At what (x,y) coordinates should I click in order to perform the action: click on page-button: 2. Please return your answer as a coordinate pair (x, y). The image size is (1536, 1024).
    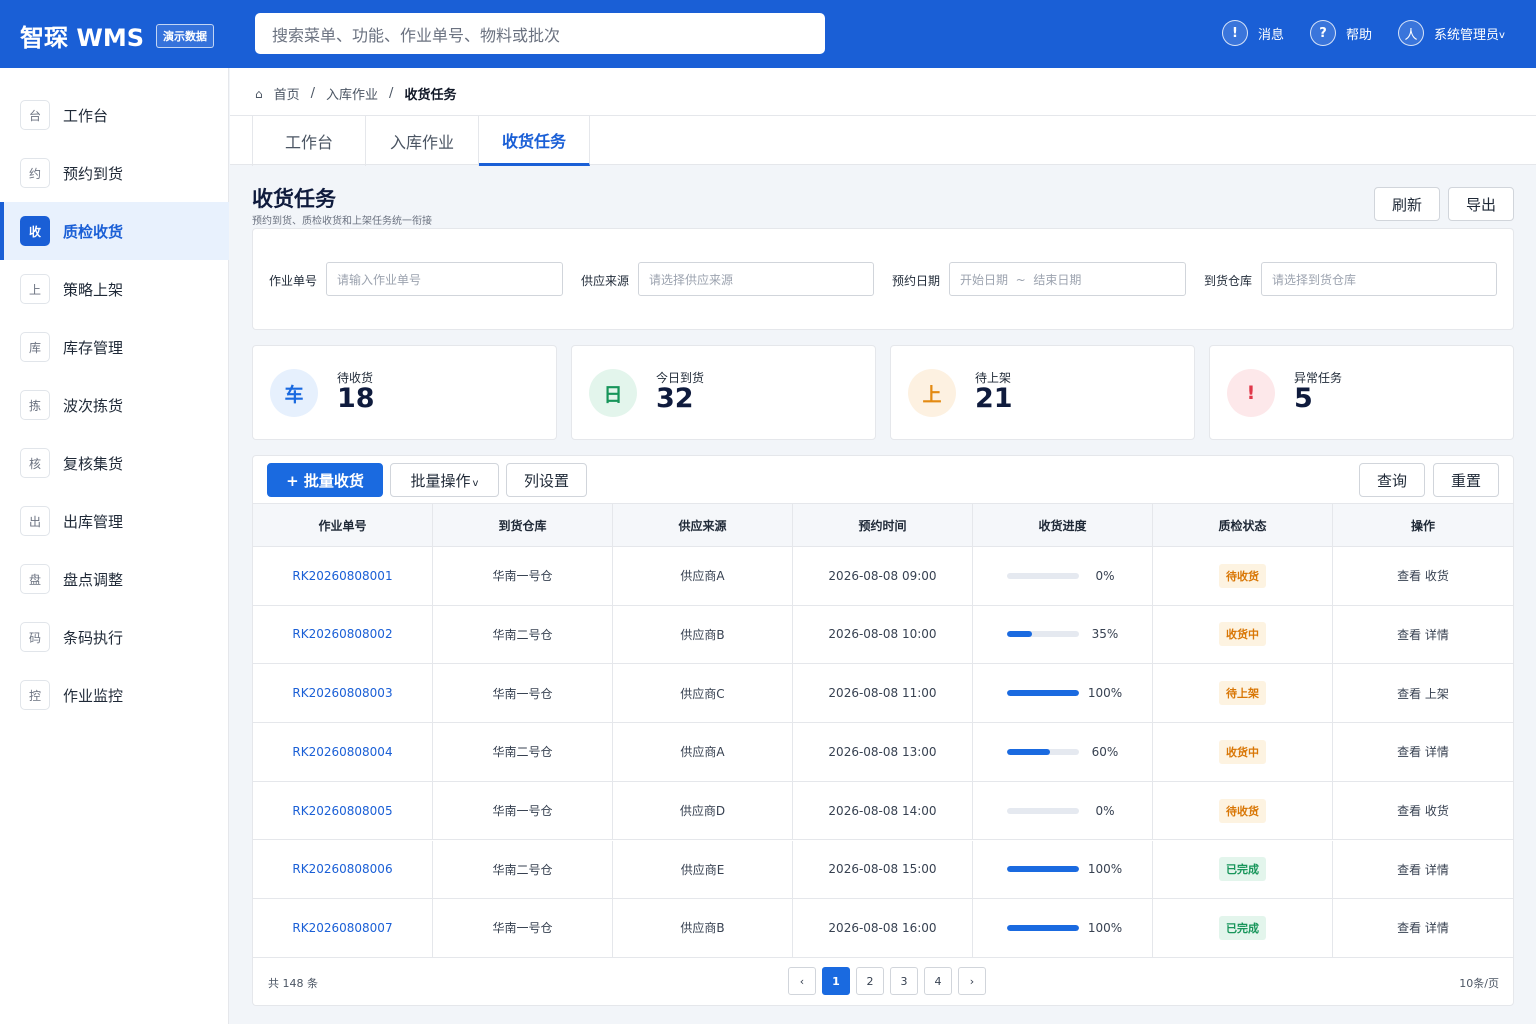
    Looking at the image, I should click on (870, 981).